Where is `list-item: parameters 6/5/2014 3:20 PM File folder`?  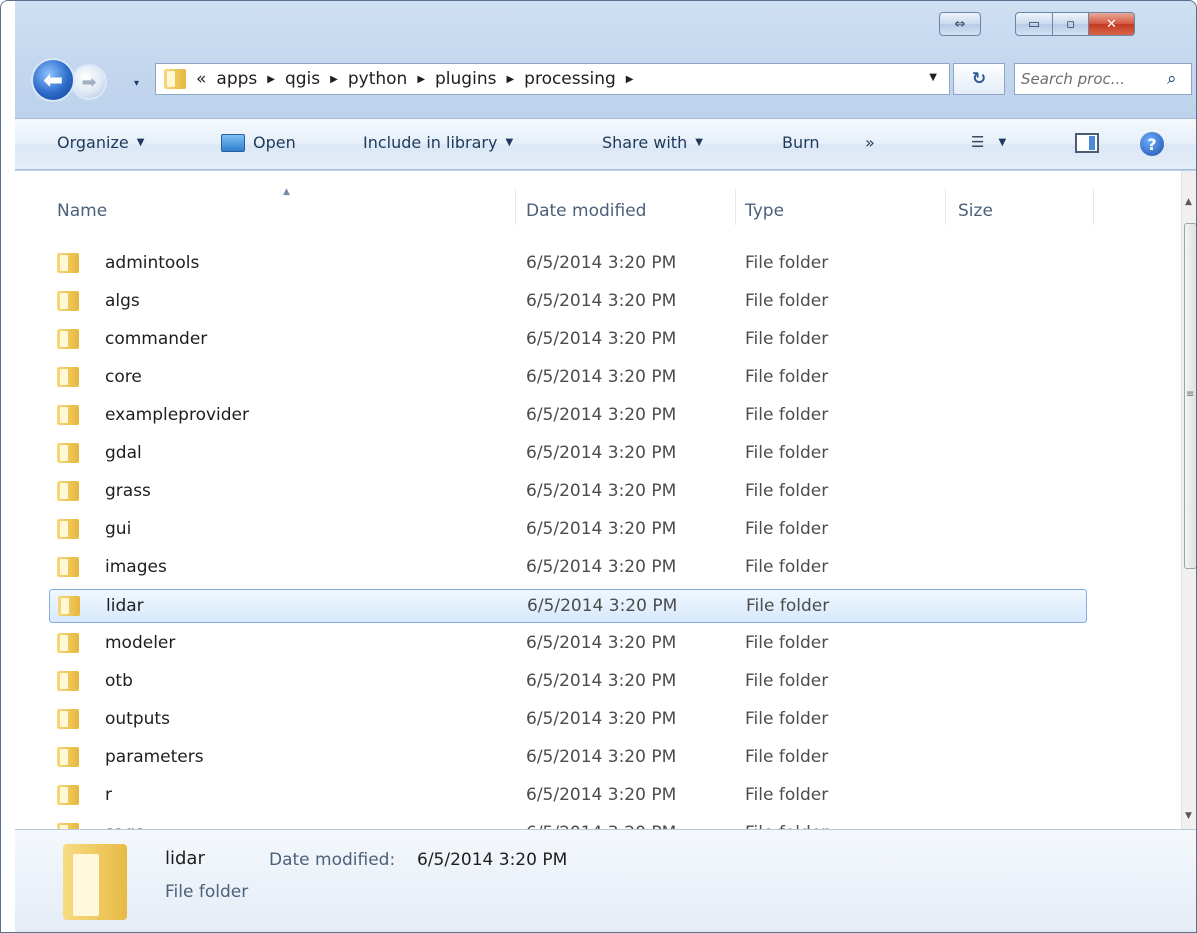 list-item: parameters 6/5/2014 3:20 PM File folder is located at coordinates (568, 758).